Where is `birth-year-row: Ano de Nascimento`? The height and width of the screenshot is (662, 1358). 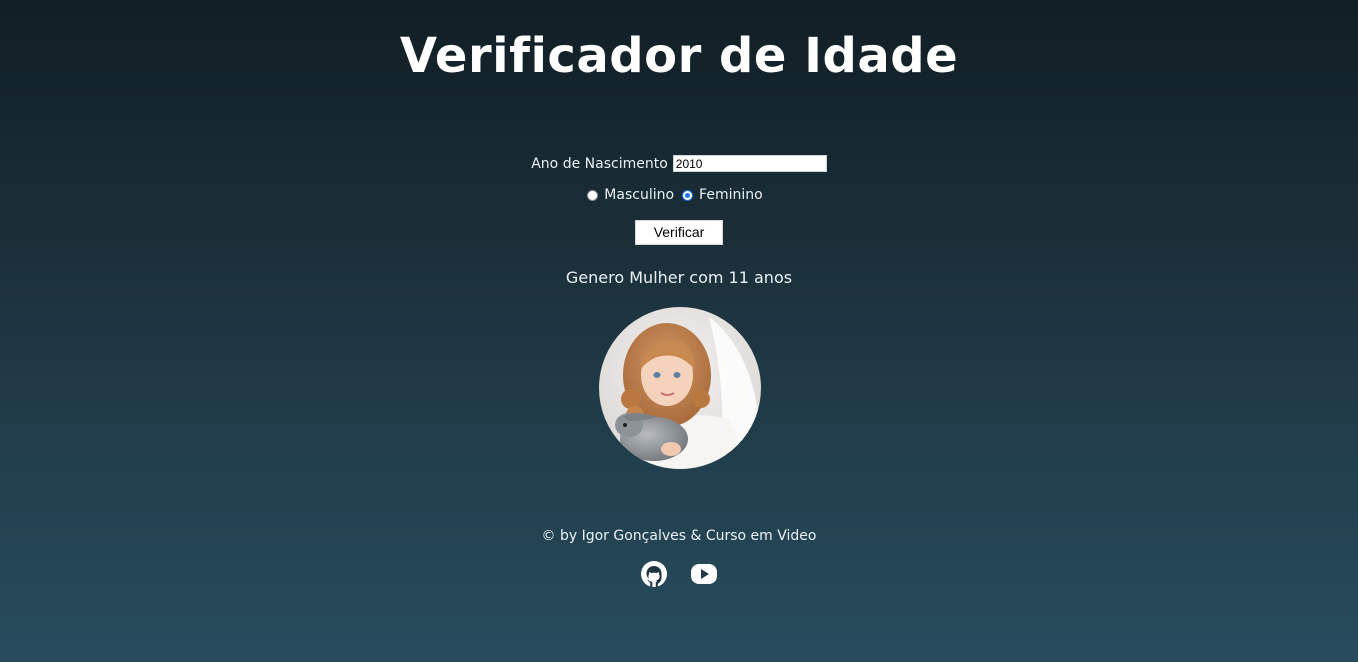
birth-year-row: Ano de Nascimento is located at coordinates (679, 163).